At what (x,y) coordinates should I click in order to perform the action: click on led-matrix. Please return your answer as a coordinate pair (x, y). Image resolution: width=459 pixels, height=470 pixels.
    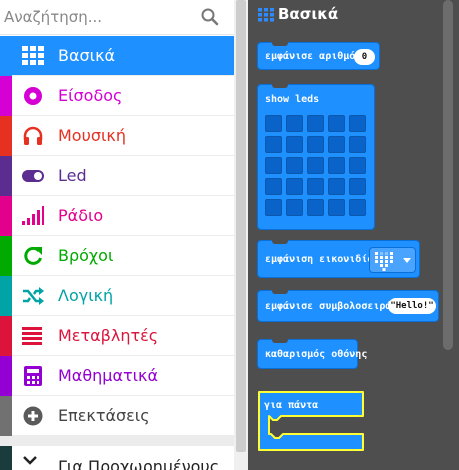
    Looking at the image, I should click on (318, 168).